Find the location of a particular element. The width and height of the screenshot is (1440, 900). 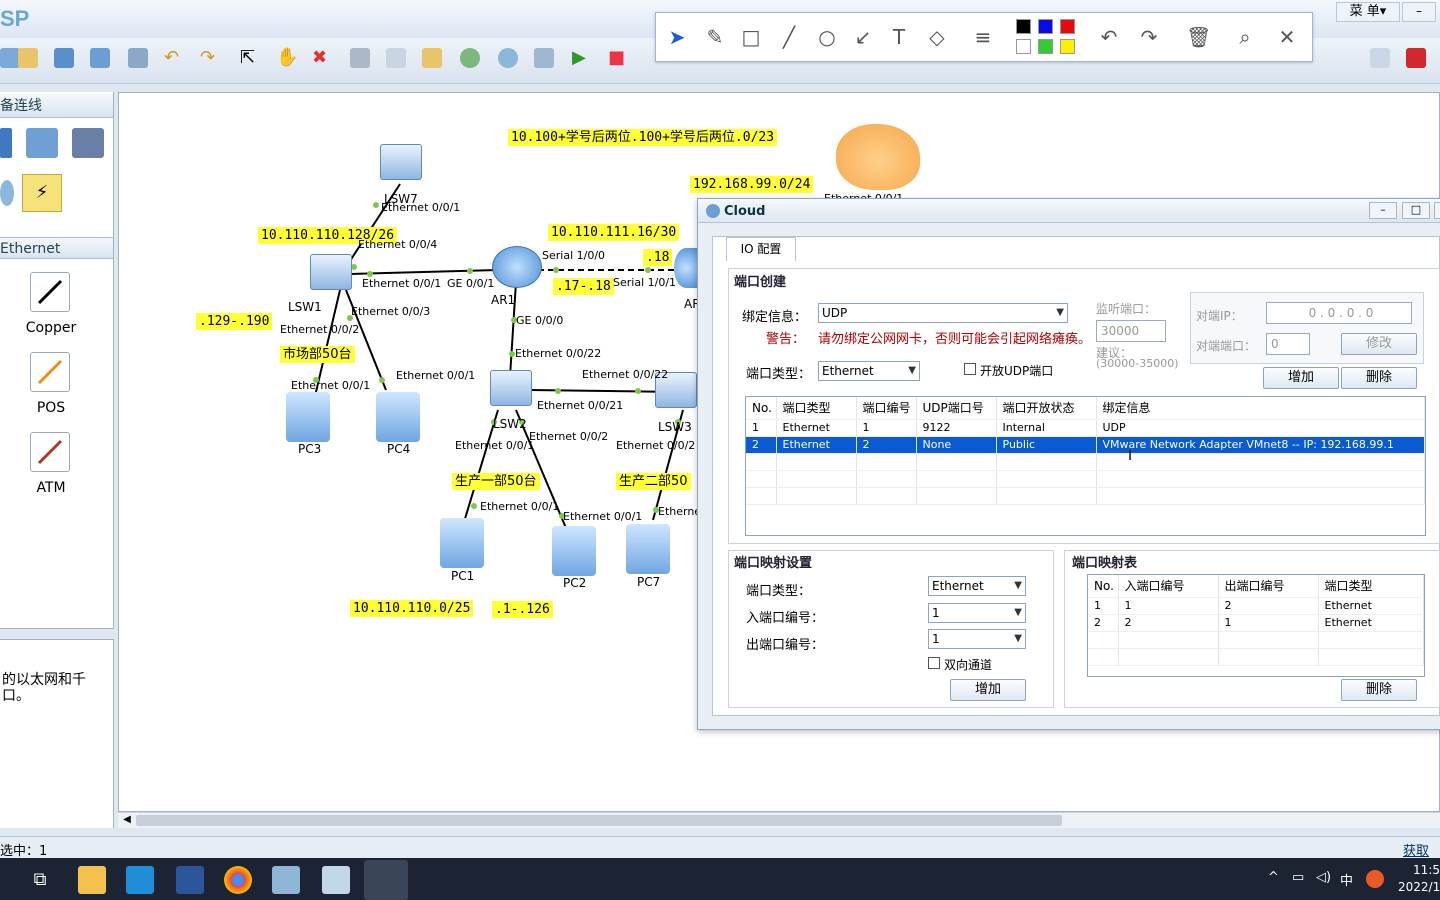

color-black-swatch is located at coordinates (1023, 26).